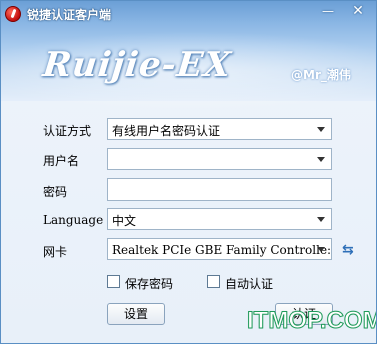 This screenshot has width=377, height=344. I want to click on minimize-button: —, so click(328, 12).